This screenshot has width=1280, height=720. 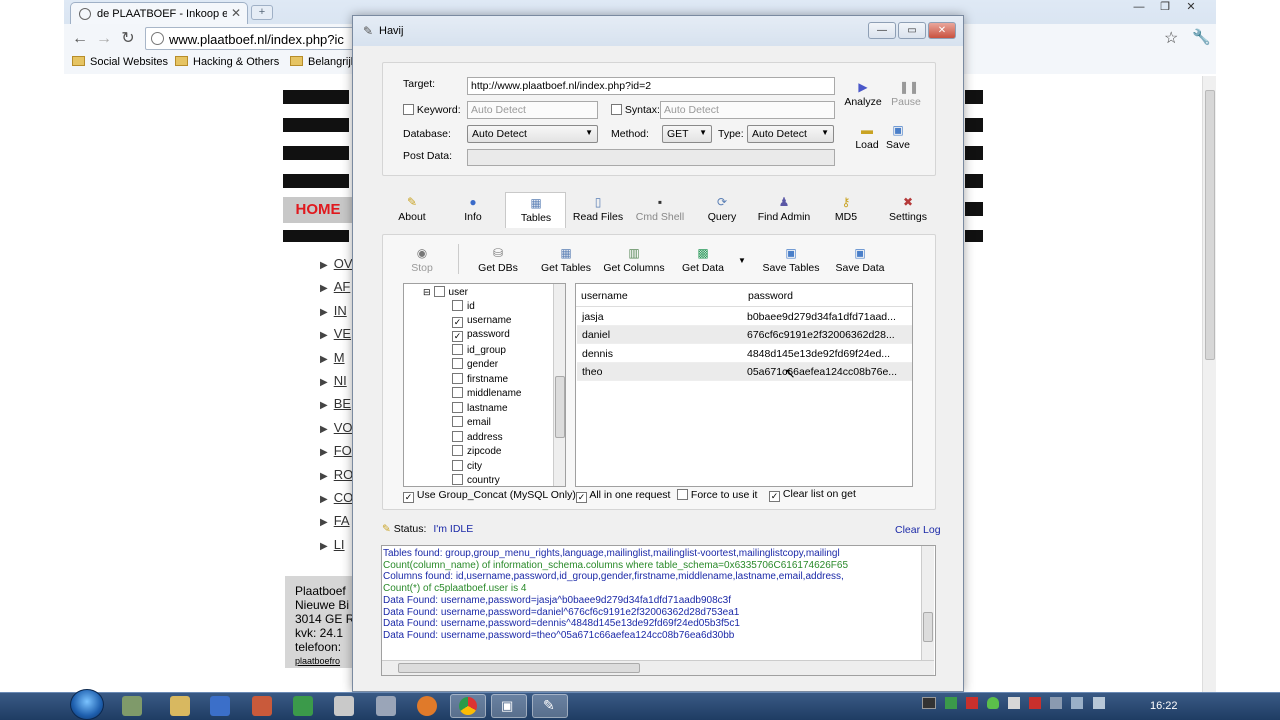 I want to click on tray-monitor-icon, so click(x=1077, y=703).